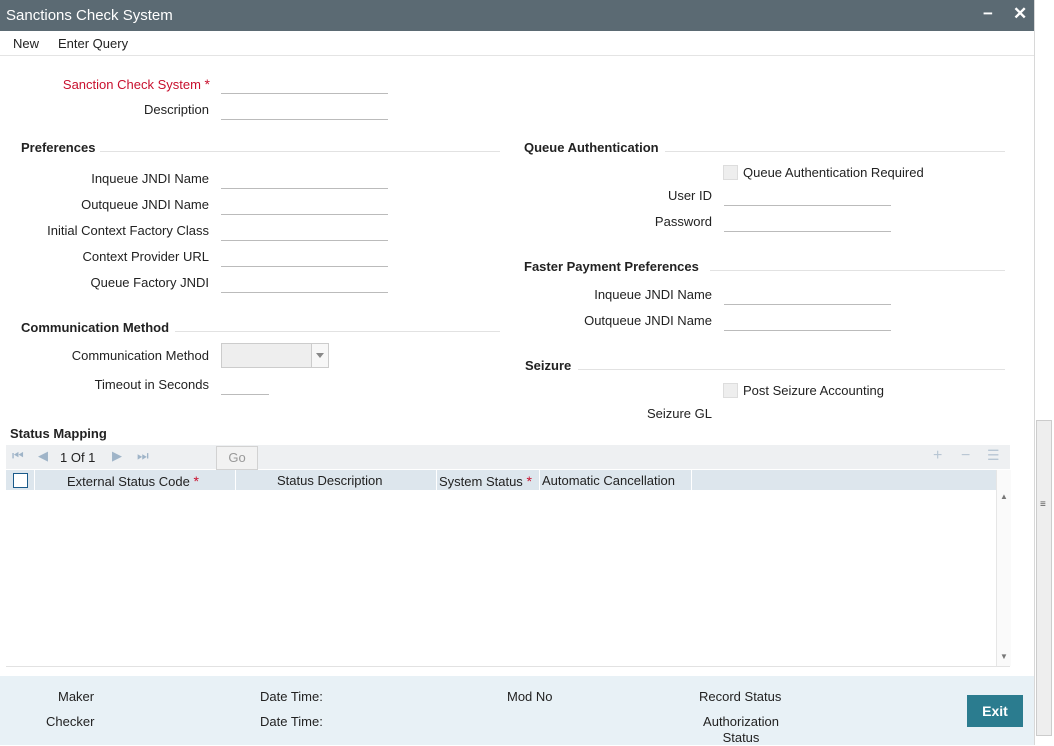 This screenshot has width=1054, height=746. I want to click on previous-page-icon: ◀, so click(43, 456).